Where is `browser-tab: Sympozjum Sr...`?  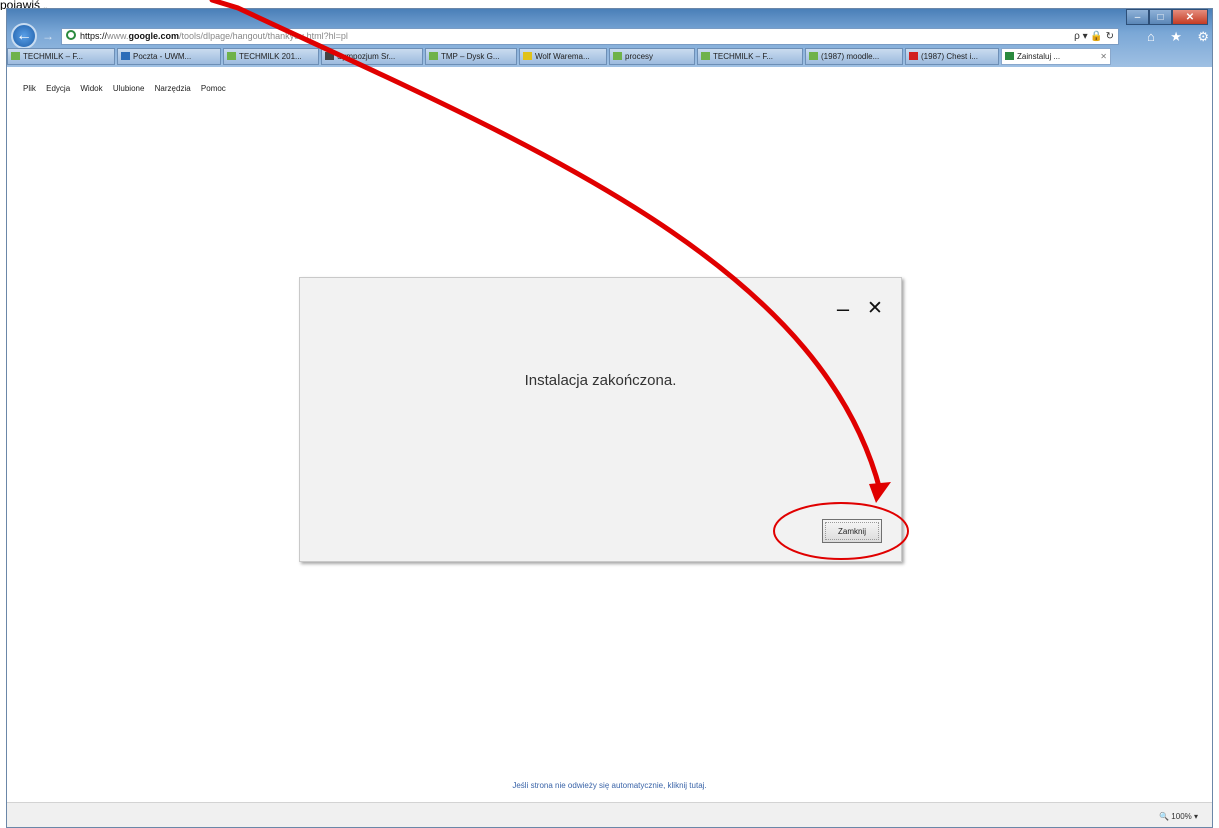 browser-tab: Sympozjum Sr... is located at coordinates (372, 56).